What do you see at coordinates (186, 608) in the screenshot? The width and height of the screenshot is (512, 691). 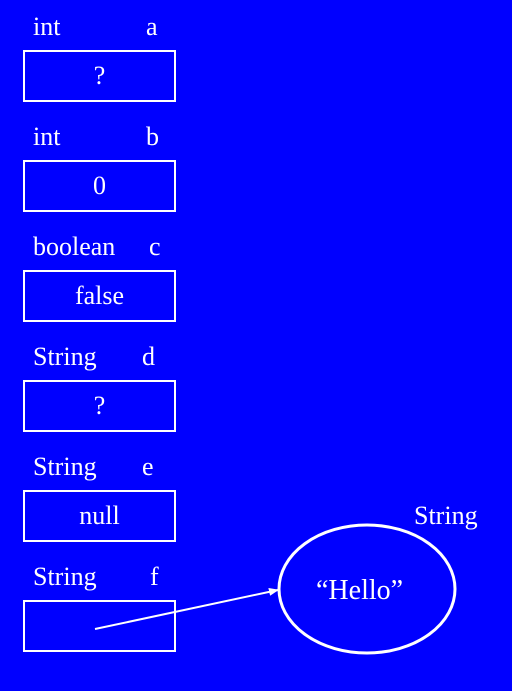 I see `reference-arrow` at bounding box center [186, 608].